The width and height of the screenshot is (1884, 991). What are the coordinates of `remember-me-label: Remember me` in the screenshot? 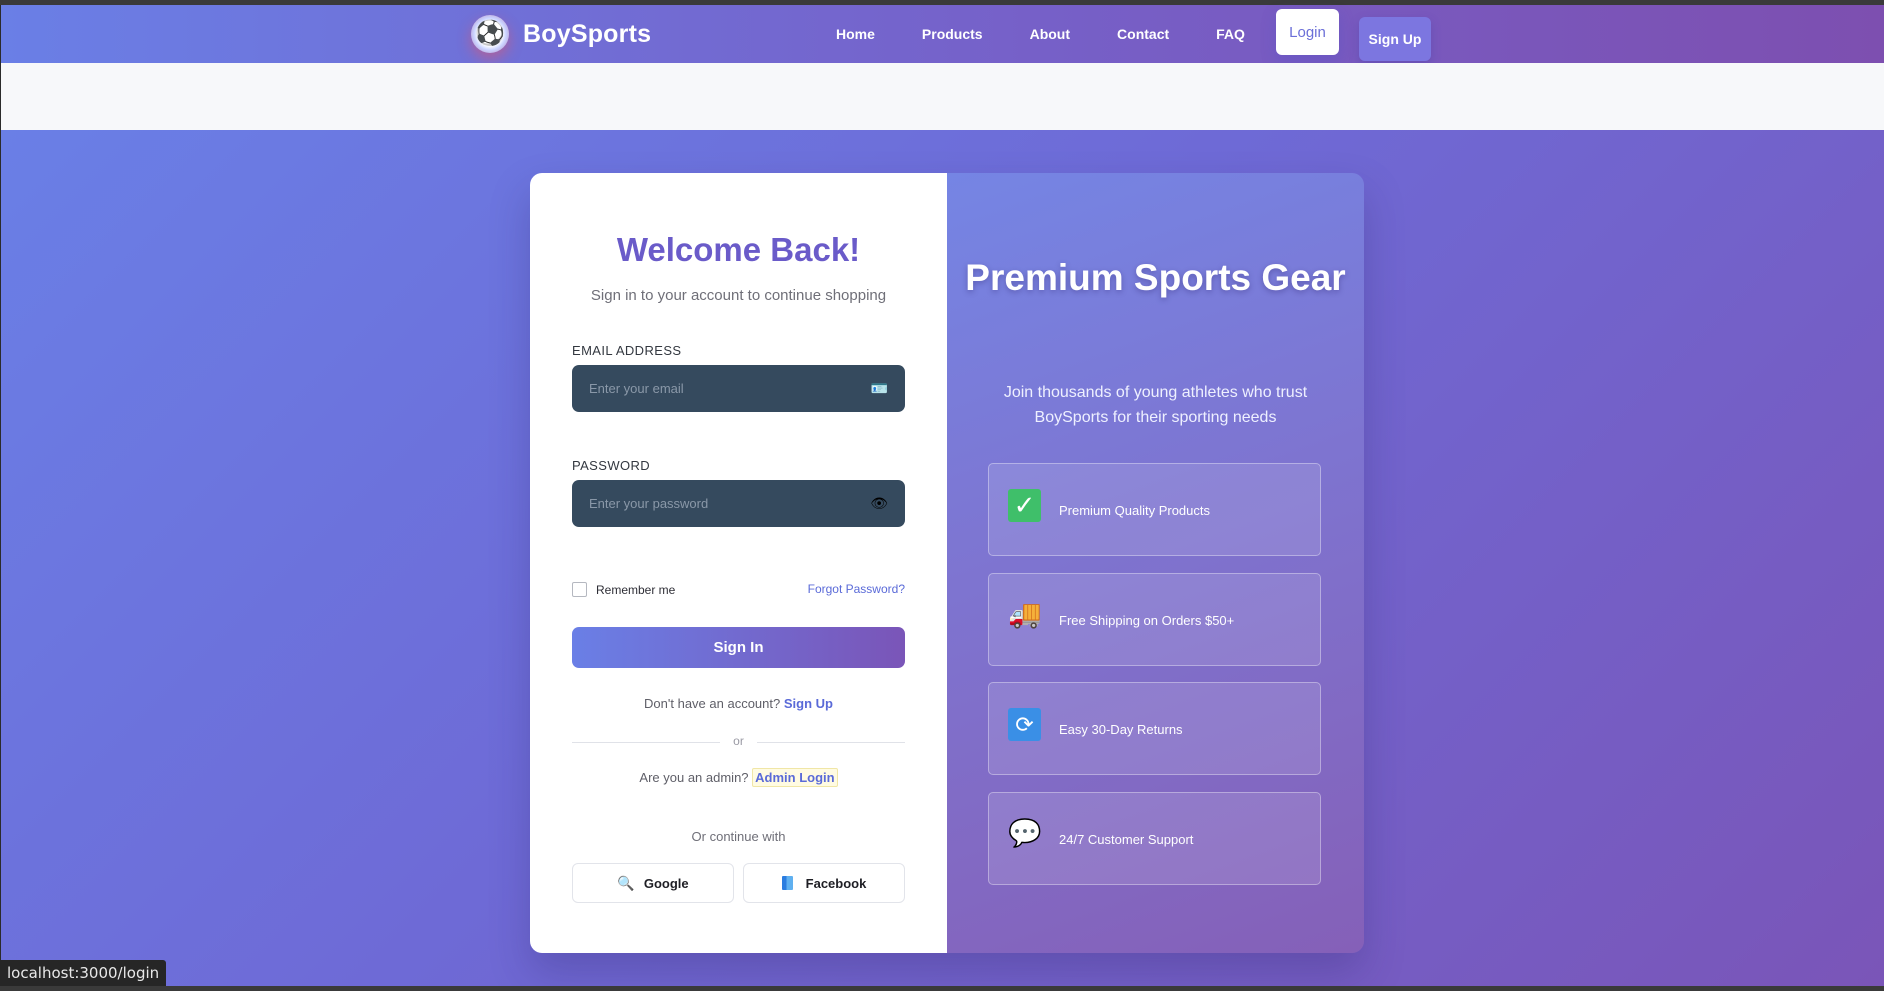 It's located at (635, 590).